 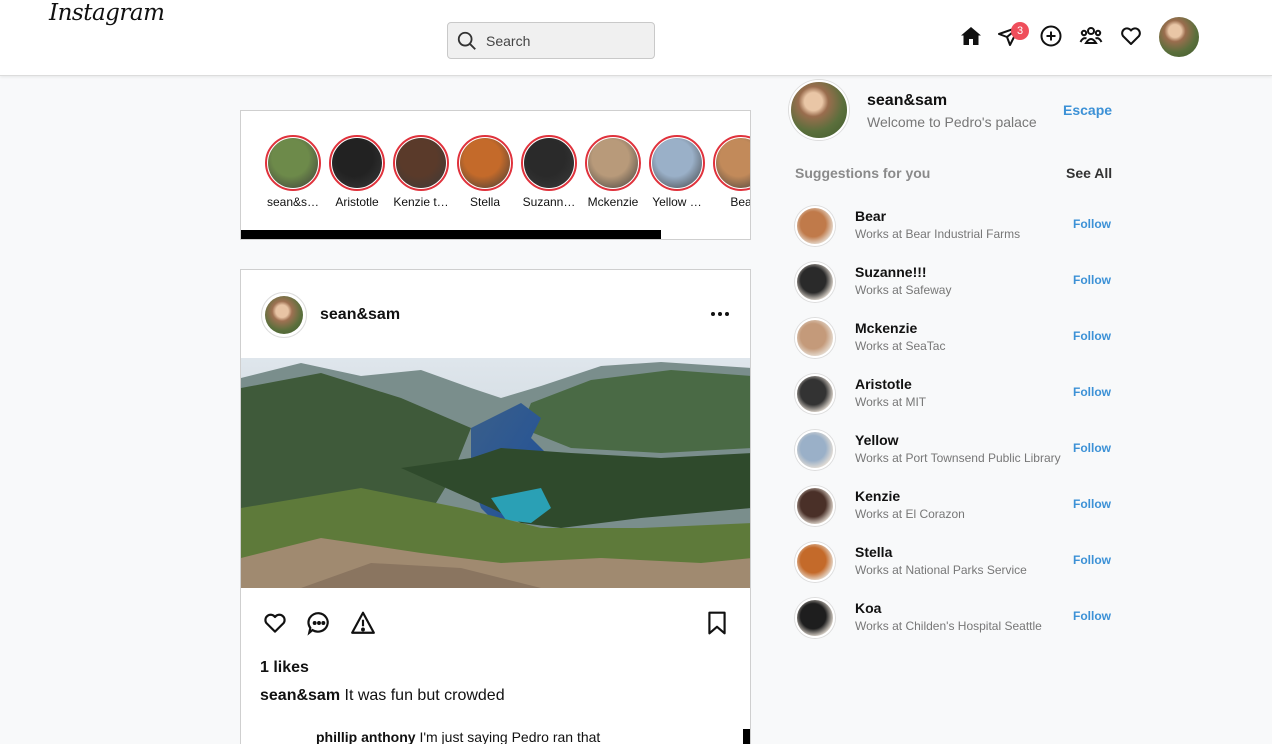 What do you see at coordinates (938, 234) in the screenshot?
I see `suggestion-subtitle: Works at Bear Industrial Farms` at bounding box center [938, 234].